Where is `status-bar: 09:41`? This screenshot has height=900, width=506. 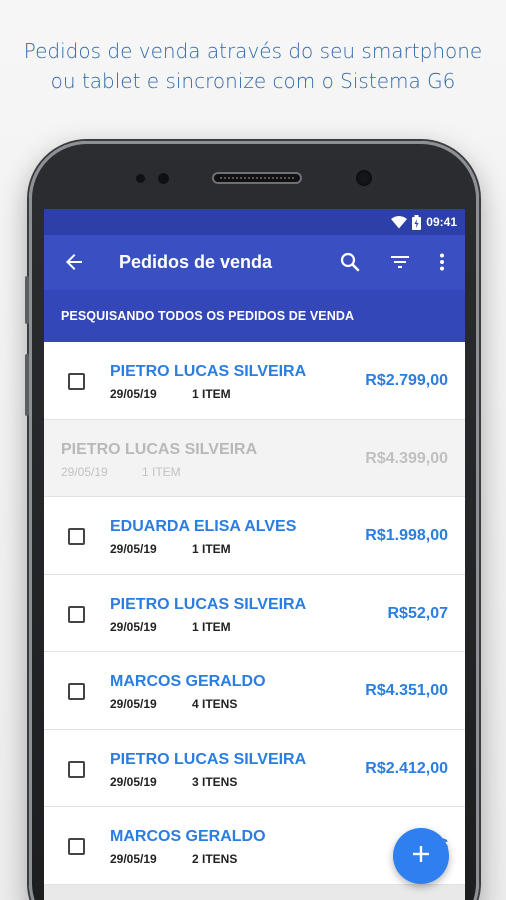 status-bar: 09:41 is located at coordinates (254, 222).